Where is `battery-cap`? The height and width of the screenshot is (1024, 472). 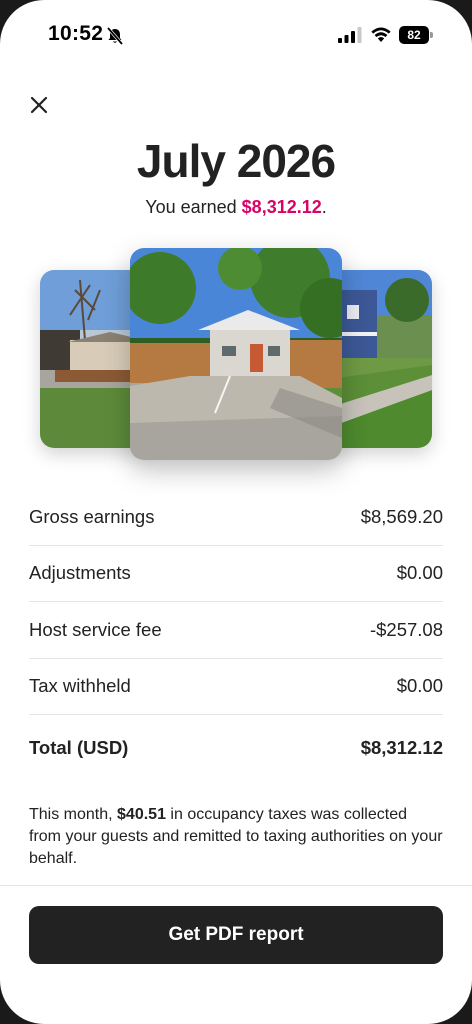
battery-cap is located at coordinates (431, 35).